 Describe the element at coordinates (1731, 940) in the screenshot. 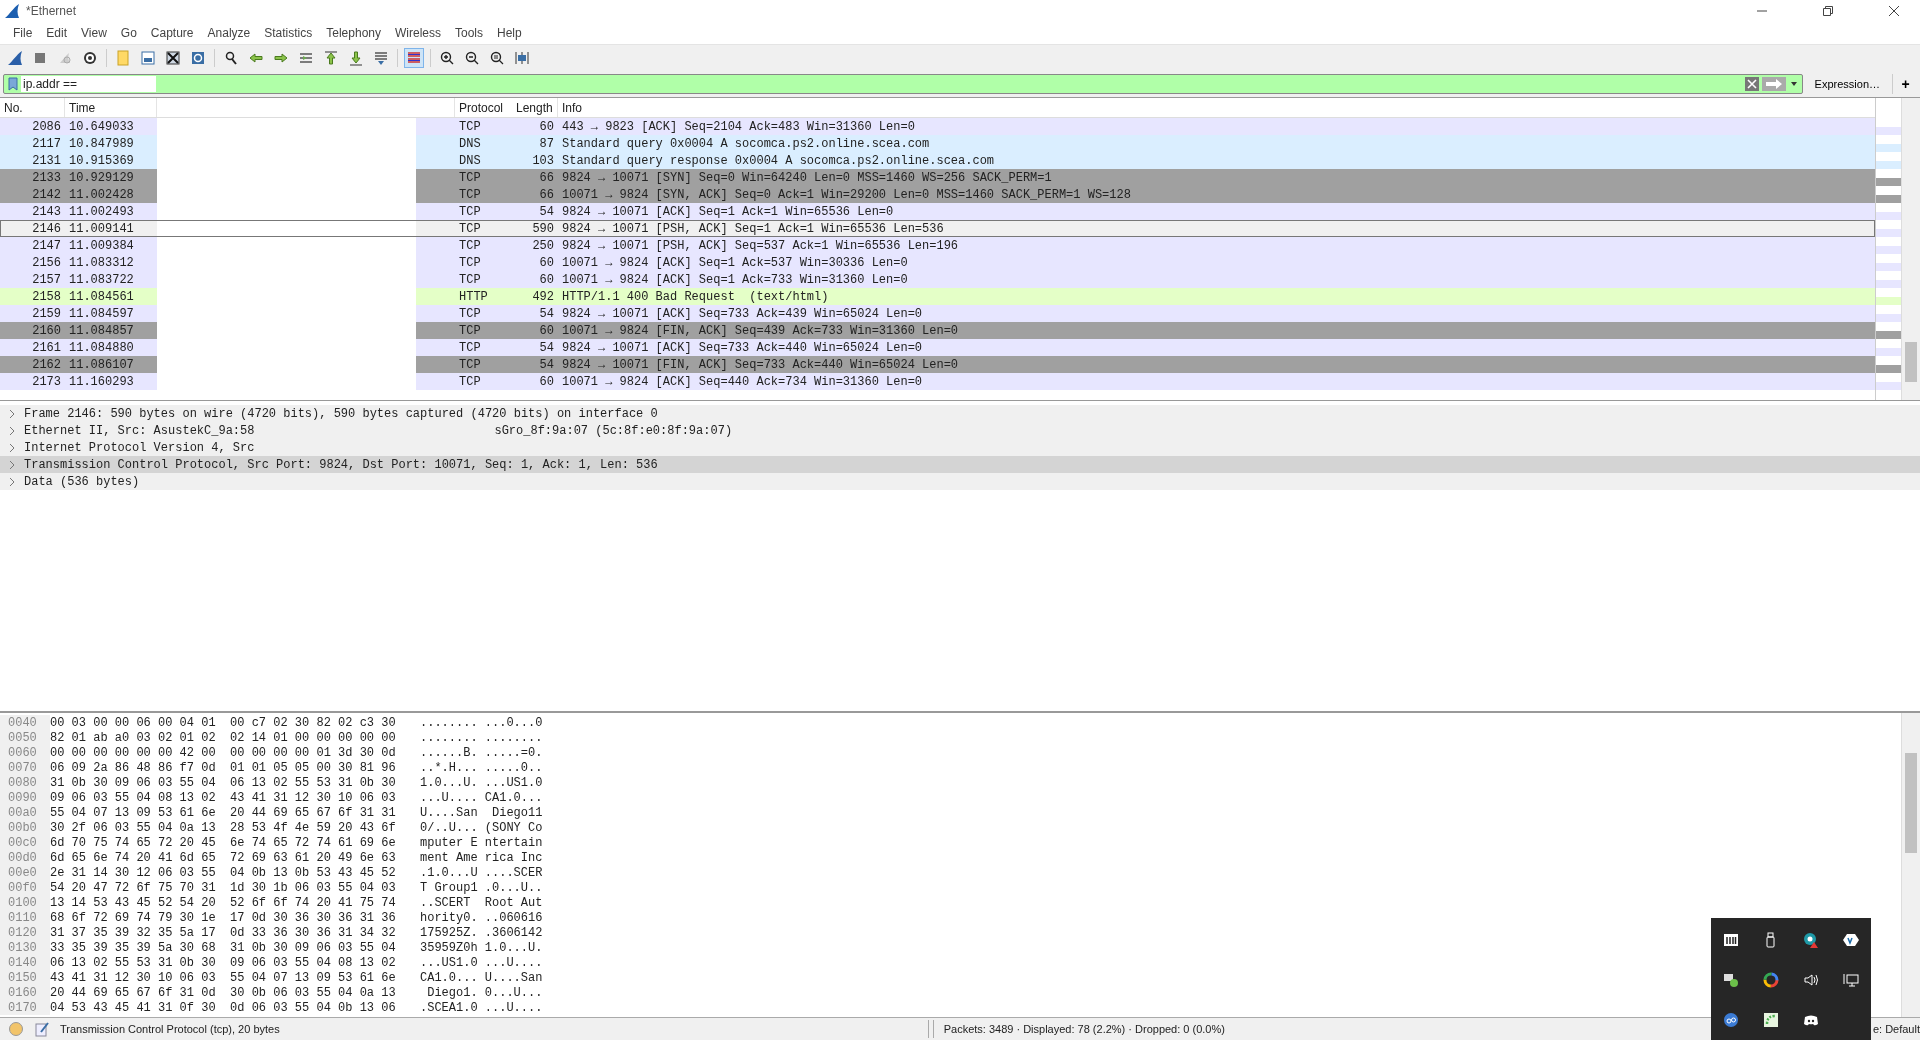

I see `meter-icon` at that location.